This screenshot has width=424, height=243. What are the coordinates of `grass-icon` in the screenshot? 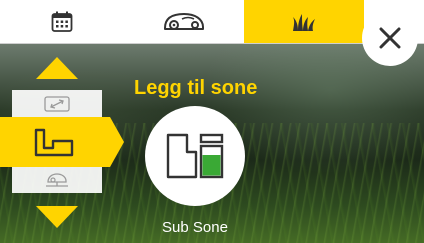 It's located at (304, 22).